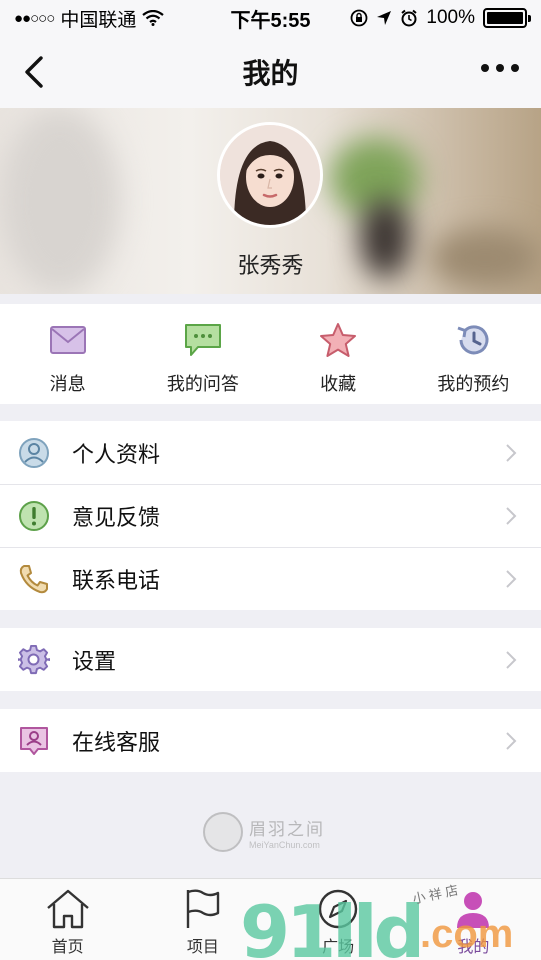  I want to click on quick-action-label: 收藏, so click(338, 384).